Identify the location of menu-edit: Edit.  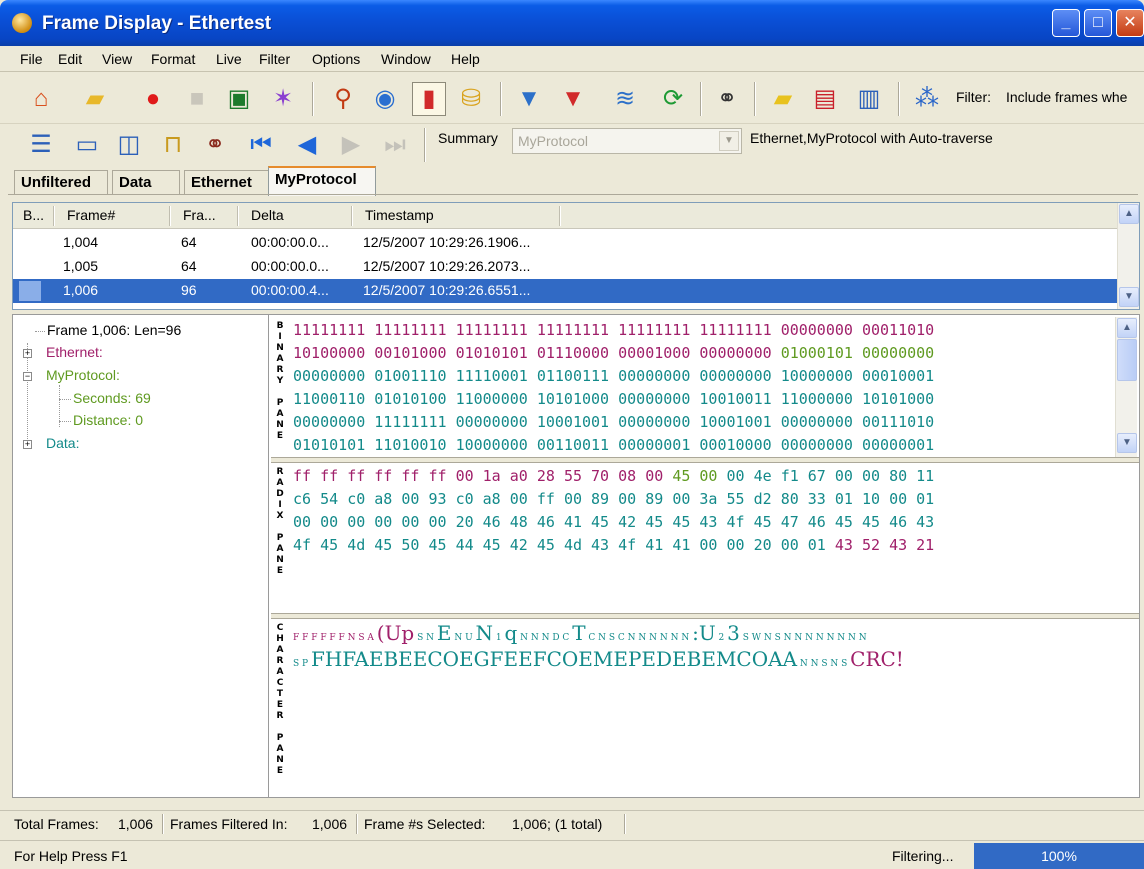
(70, 59).